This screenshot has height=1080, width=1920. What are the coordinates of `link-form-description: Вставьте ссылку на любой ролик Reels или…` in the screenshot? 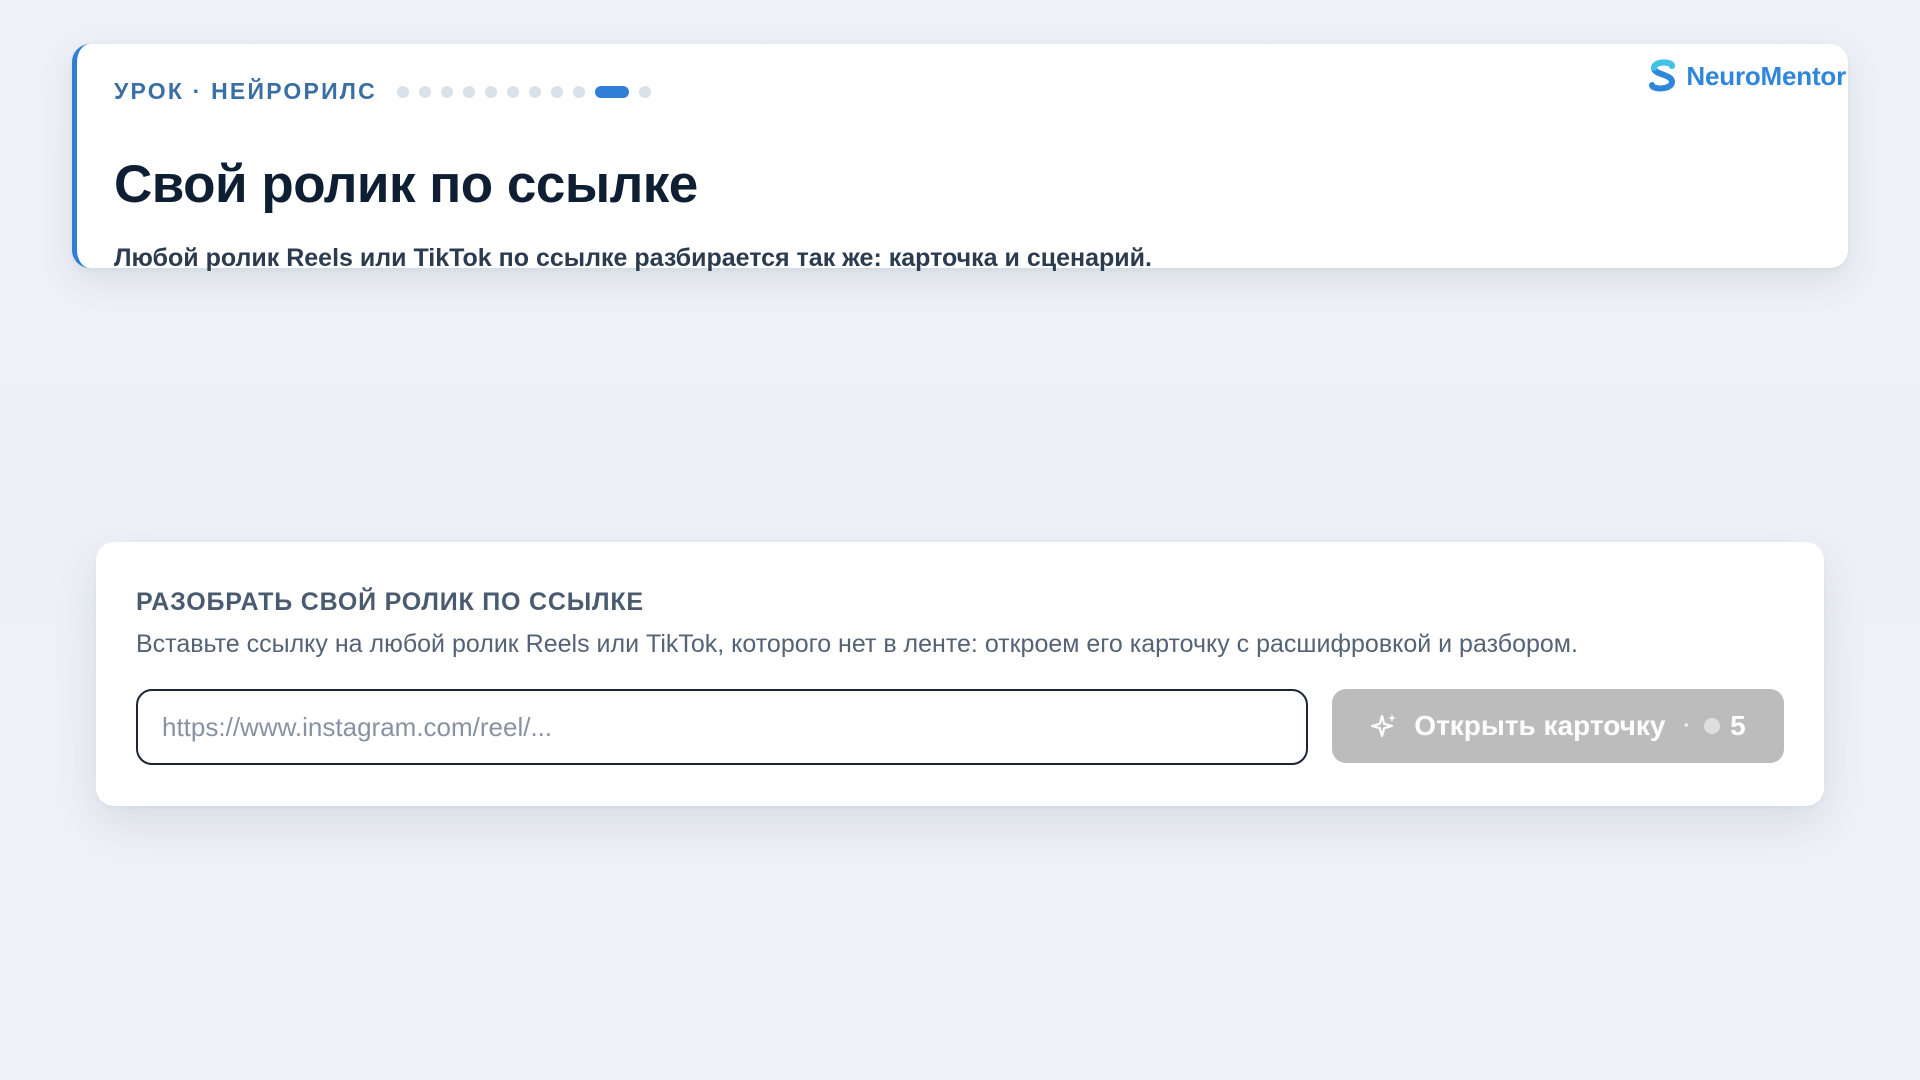 It's located at (857, 644).